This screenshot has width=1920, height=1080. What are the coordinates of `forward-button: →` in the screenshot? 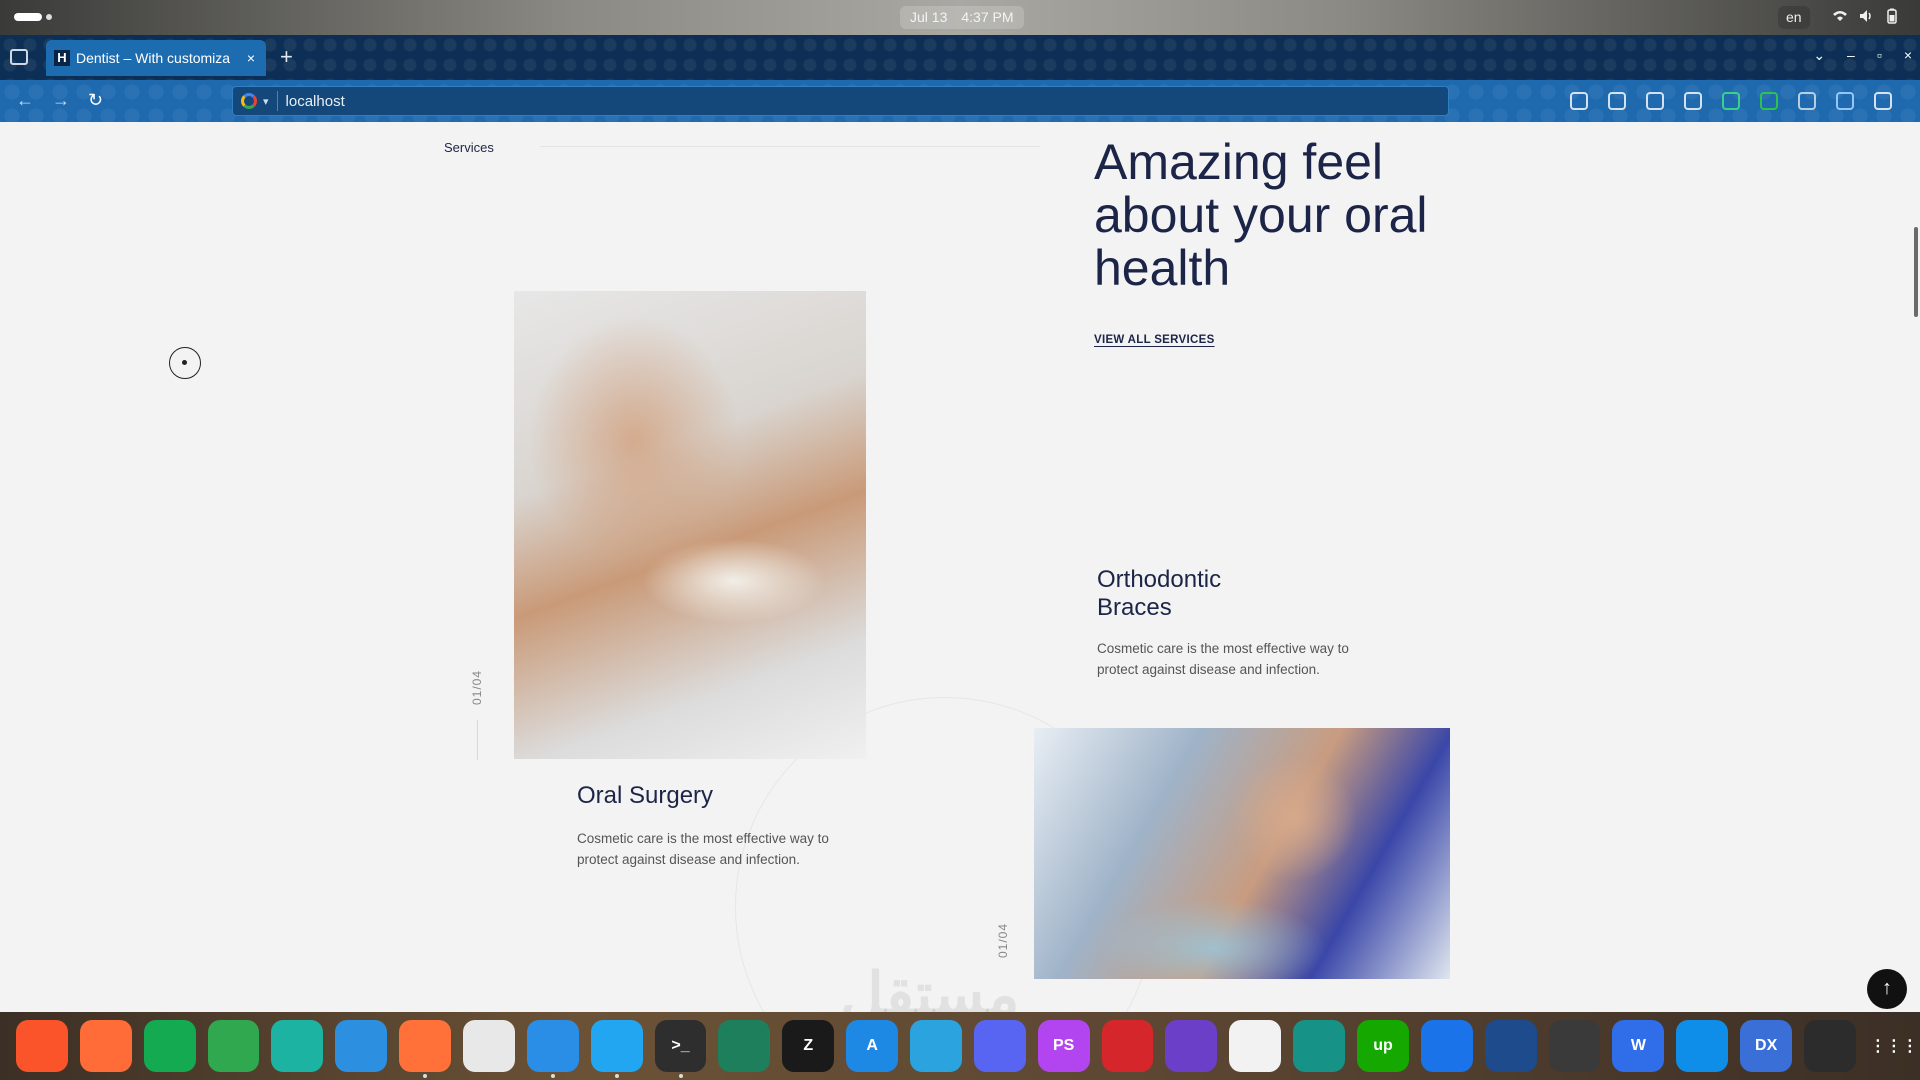 It's located at (61, 100).